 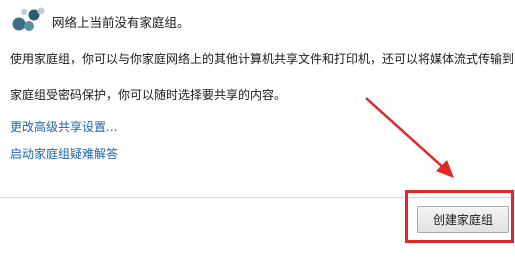 I want to click on divider, so click(x=257, y=197).